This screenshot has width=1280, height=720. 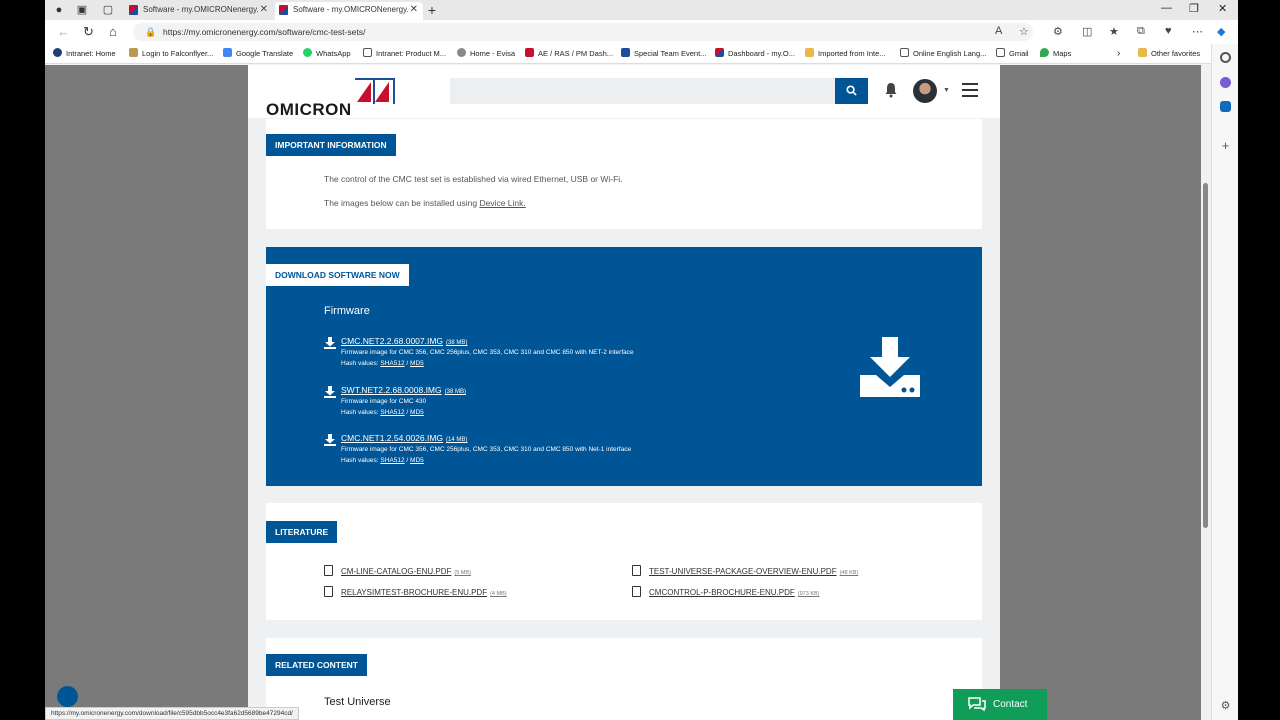 I want to click on bookmark-gmail: Gmail, so click(x=1012, y=53).